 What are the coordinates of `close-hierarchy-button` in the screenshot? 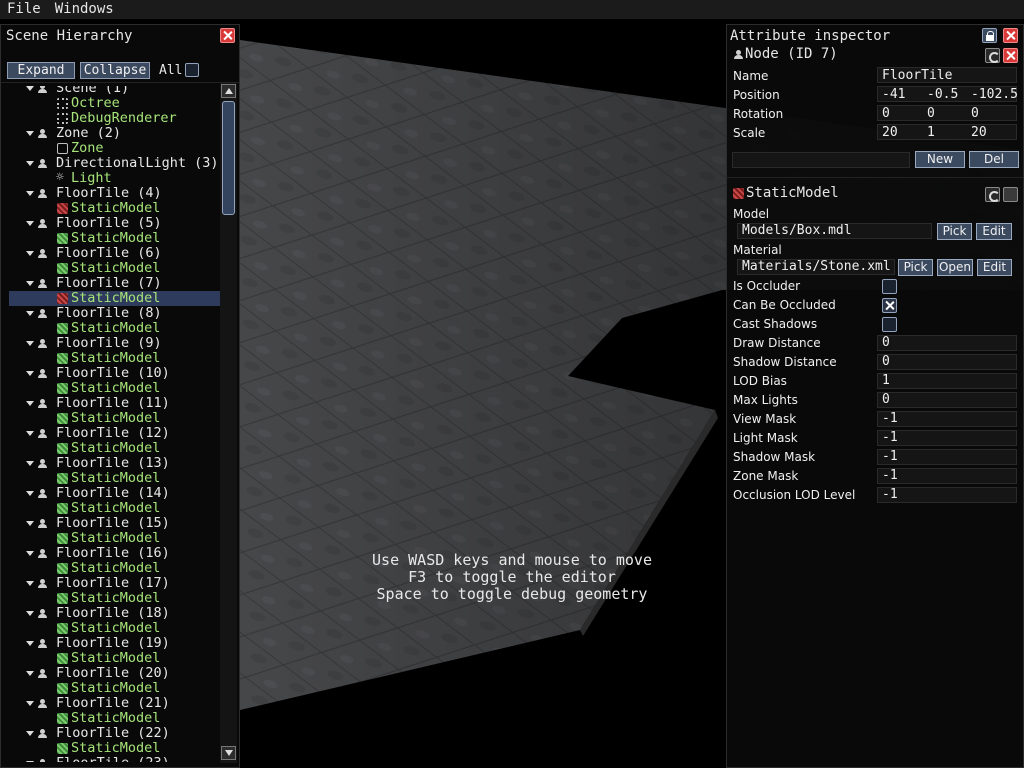 It's located at (227, 35).